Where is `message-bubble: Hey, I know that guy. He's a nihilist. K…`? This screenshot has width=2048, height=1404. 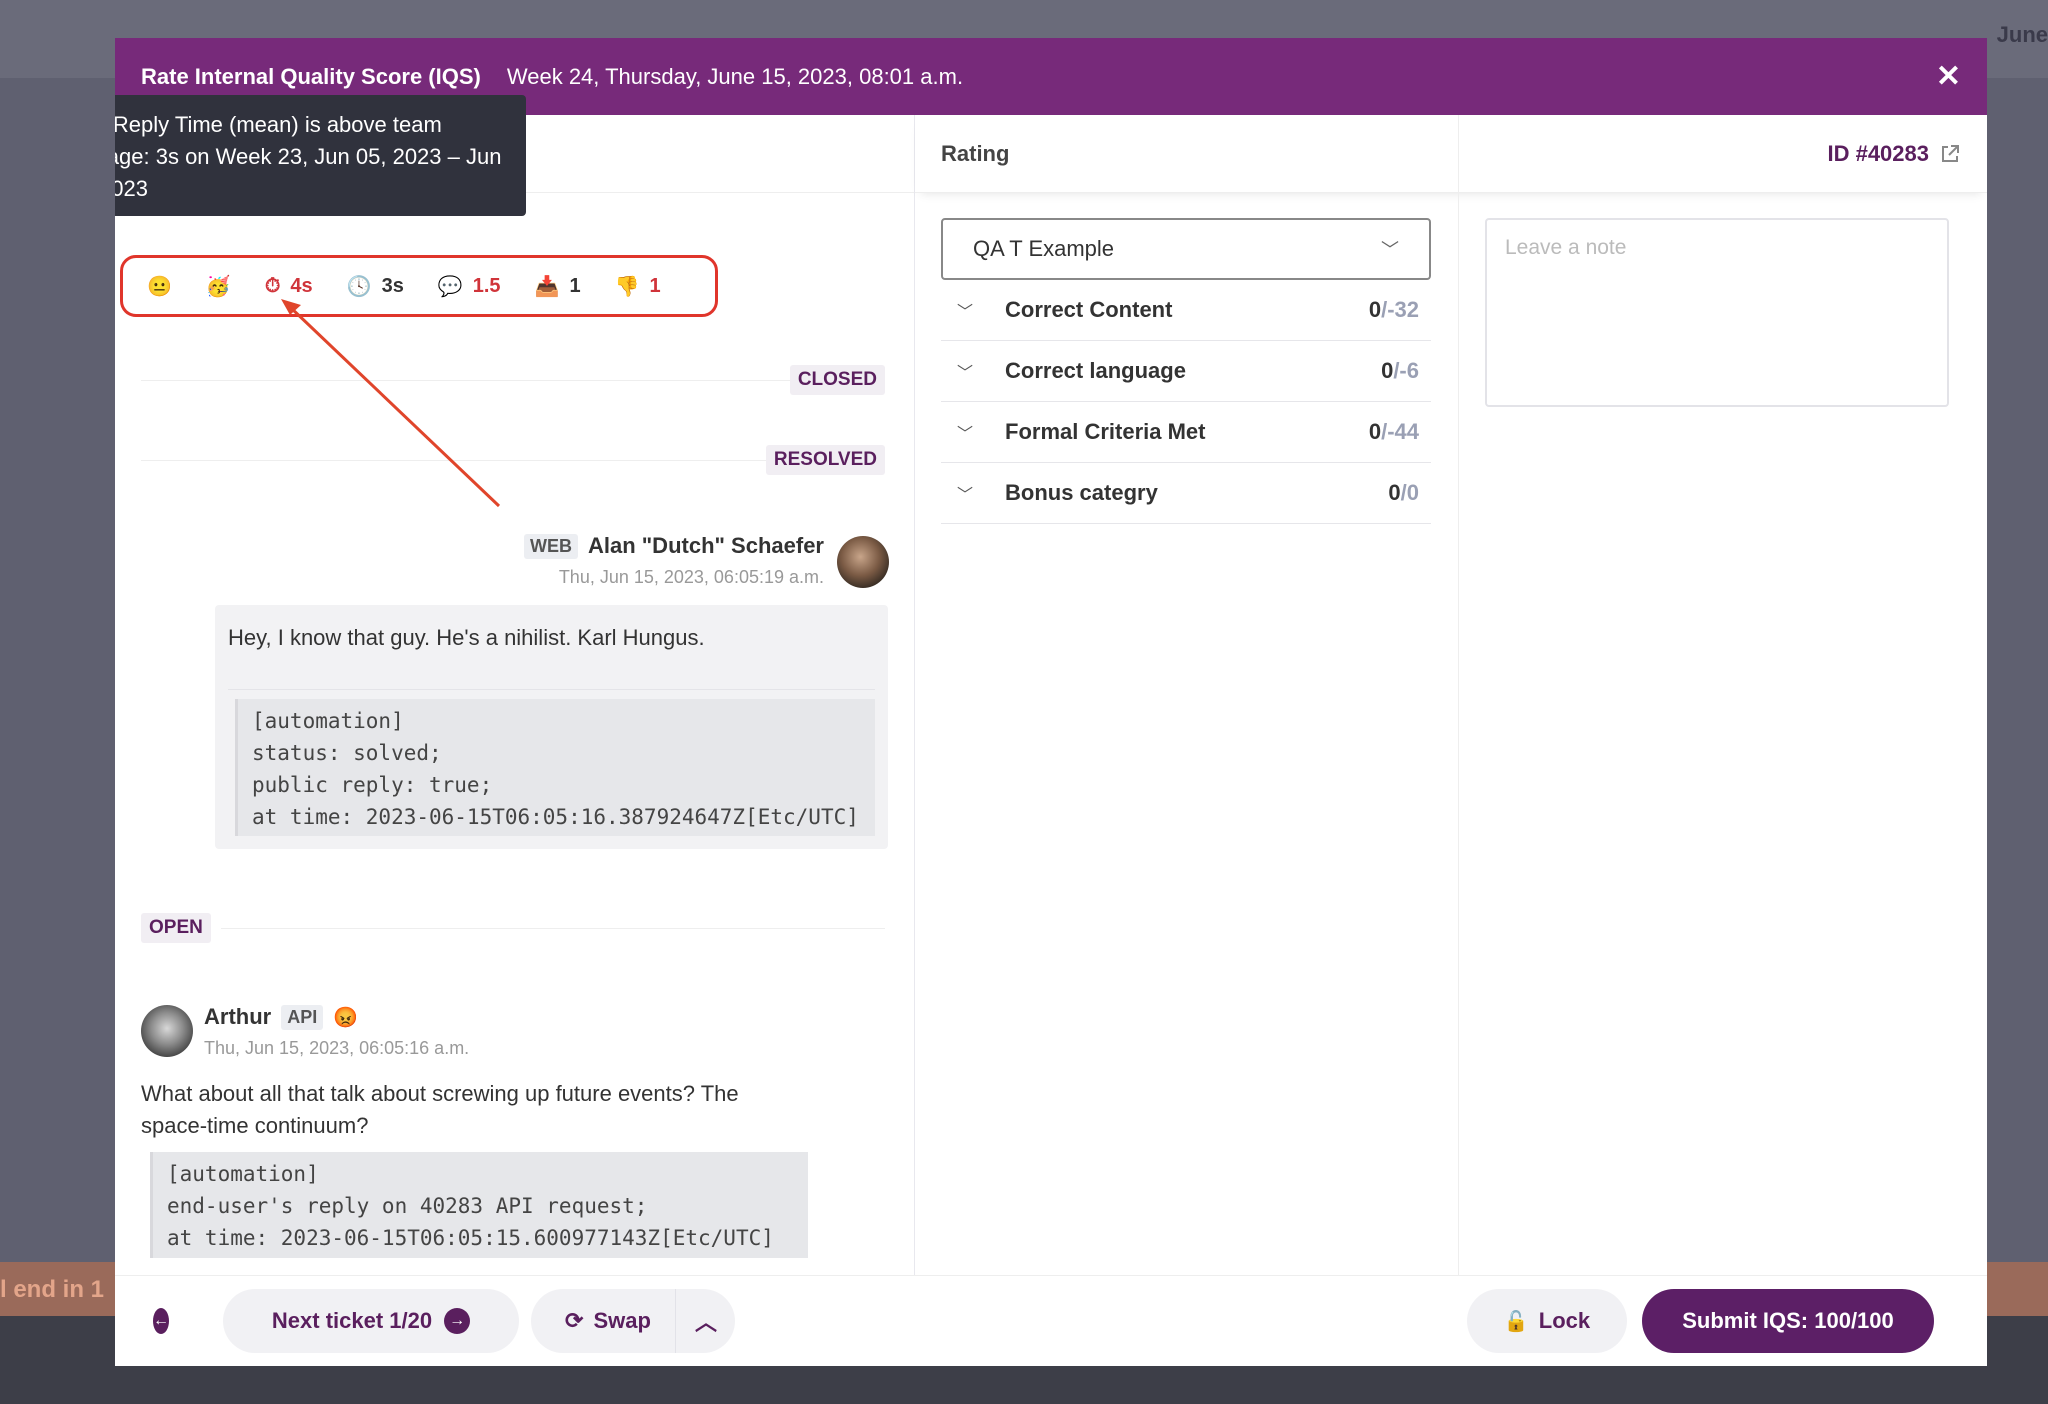
message-bubble: Hey, I know that guy. He's a nihilist. K… is located at coordinates (551, 727).